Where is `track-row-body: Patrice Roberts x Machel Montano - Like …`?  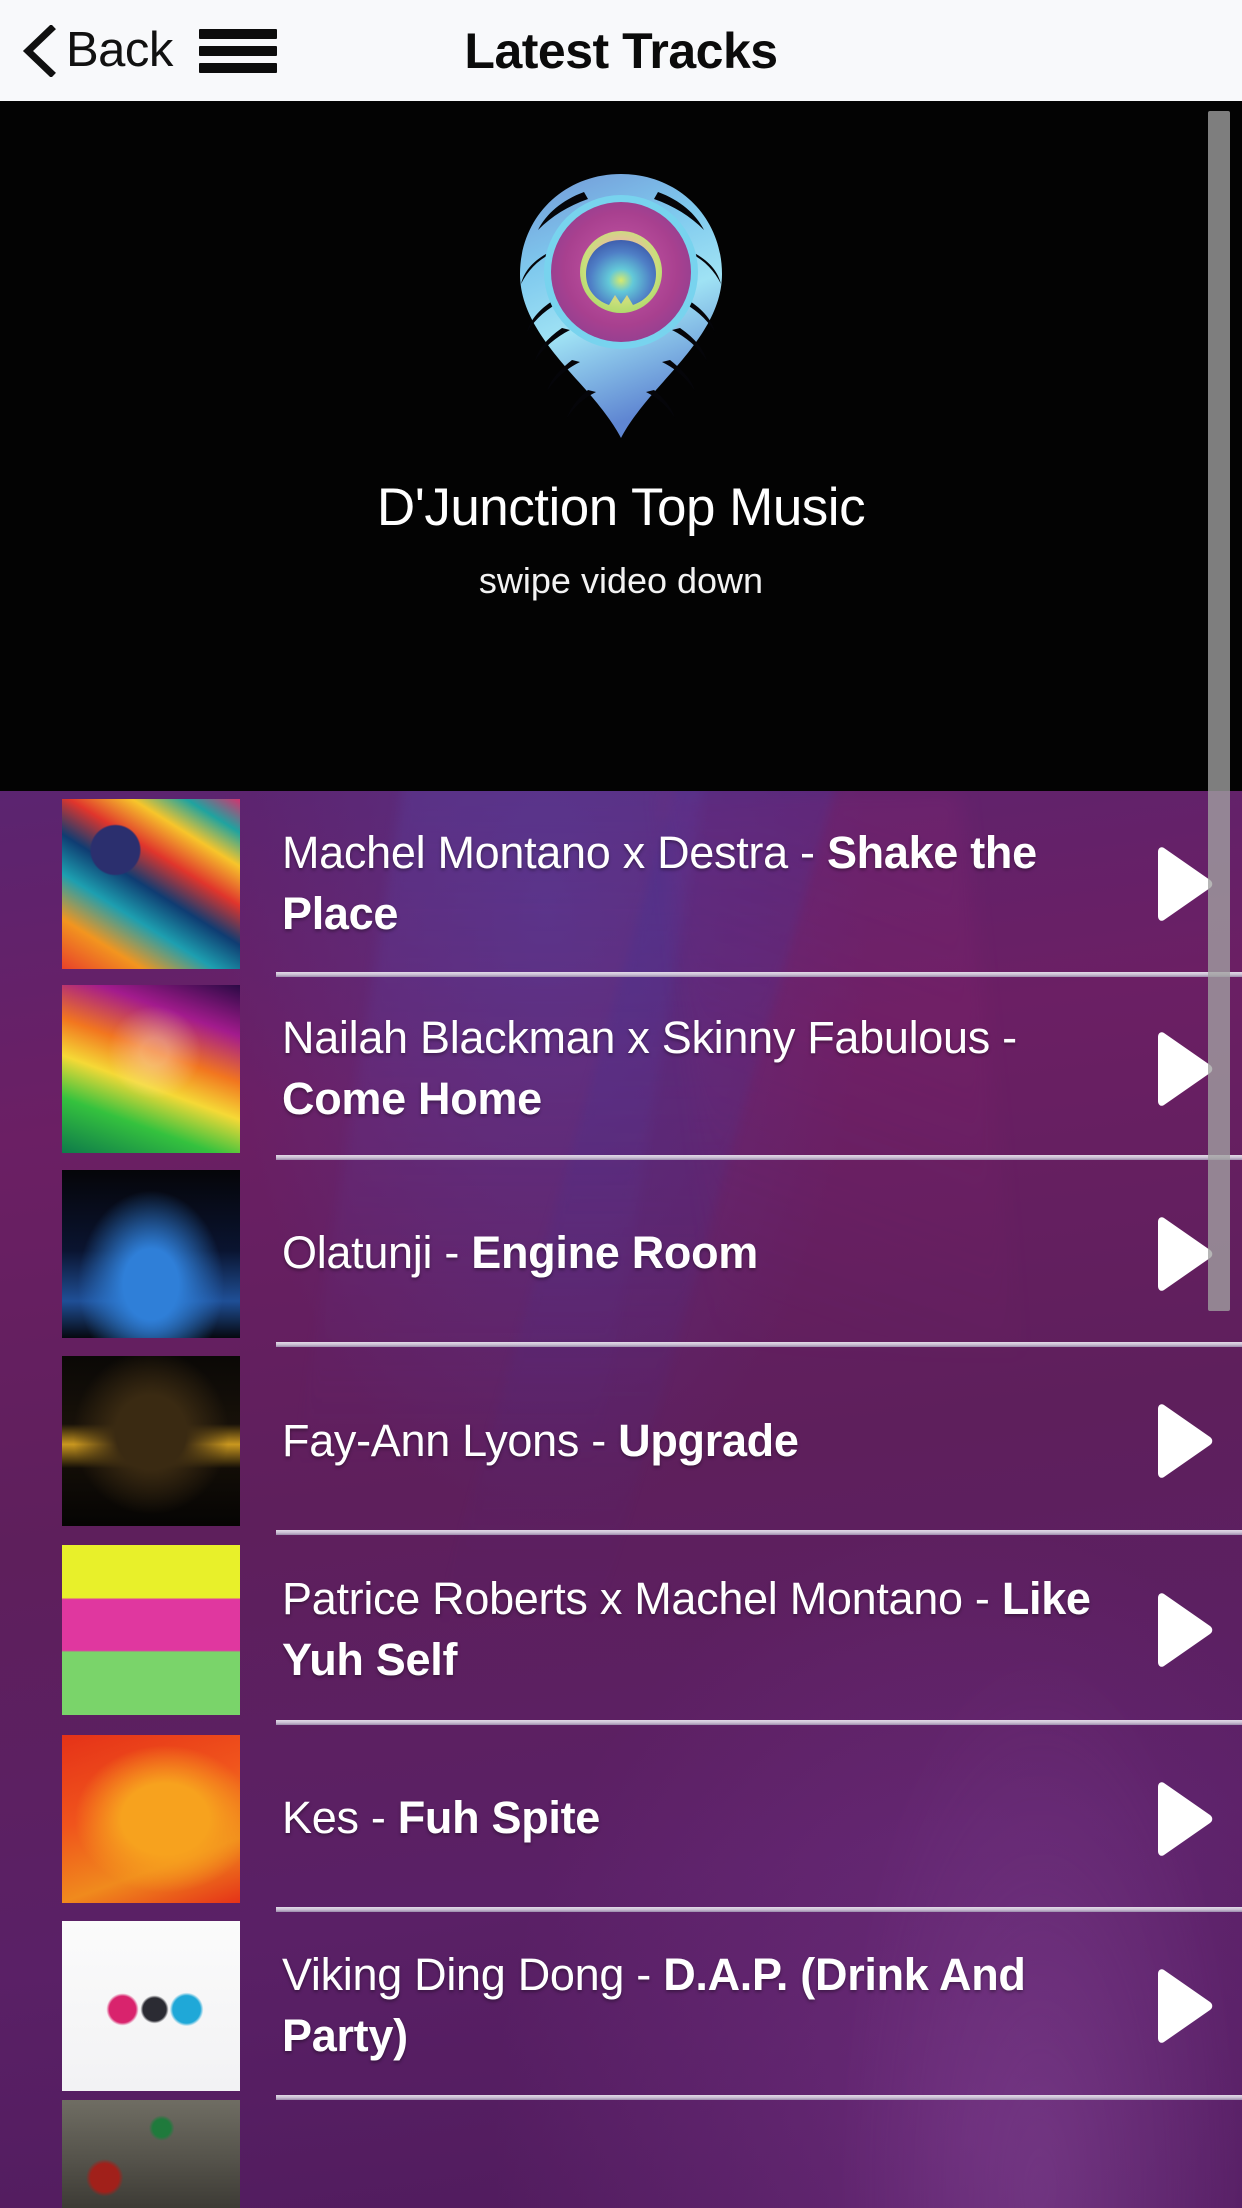
track-row-body: Patrice Roberts x Machel Montano - Like … is located at coordinates (762, 1630).